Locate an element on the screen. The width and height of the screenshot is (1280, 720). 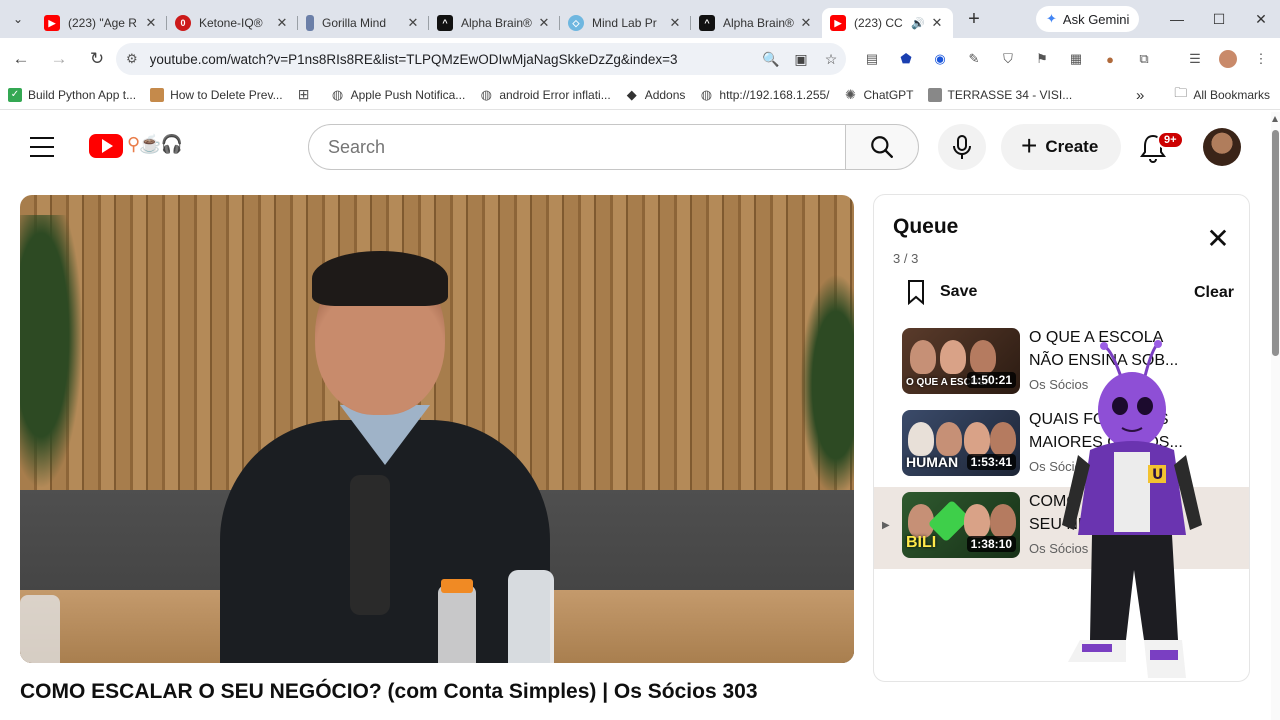
ask-gemini-button: ✦ Ask Gemini is located at coordinates (1088, 19).